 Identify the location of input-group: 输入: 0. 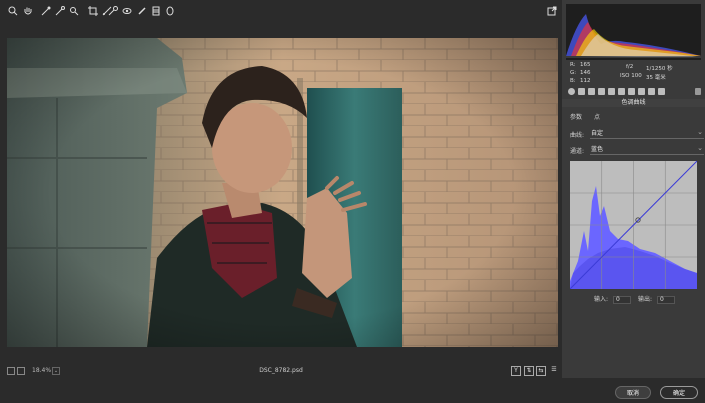
(612, 299).